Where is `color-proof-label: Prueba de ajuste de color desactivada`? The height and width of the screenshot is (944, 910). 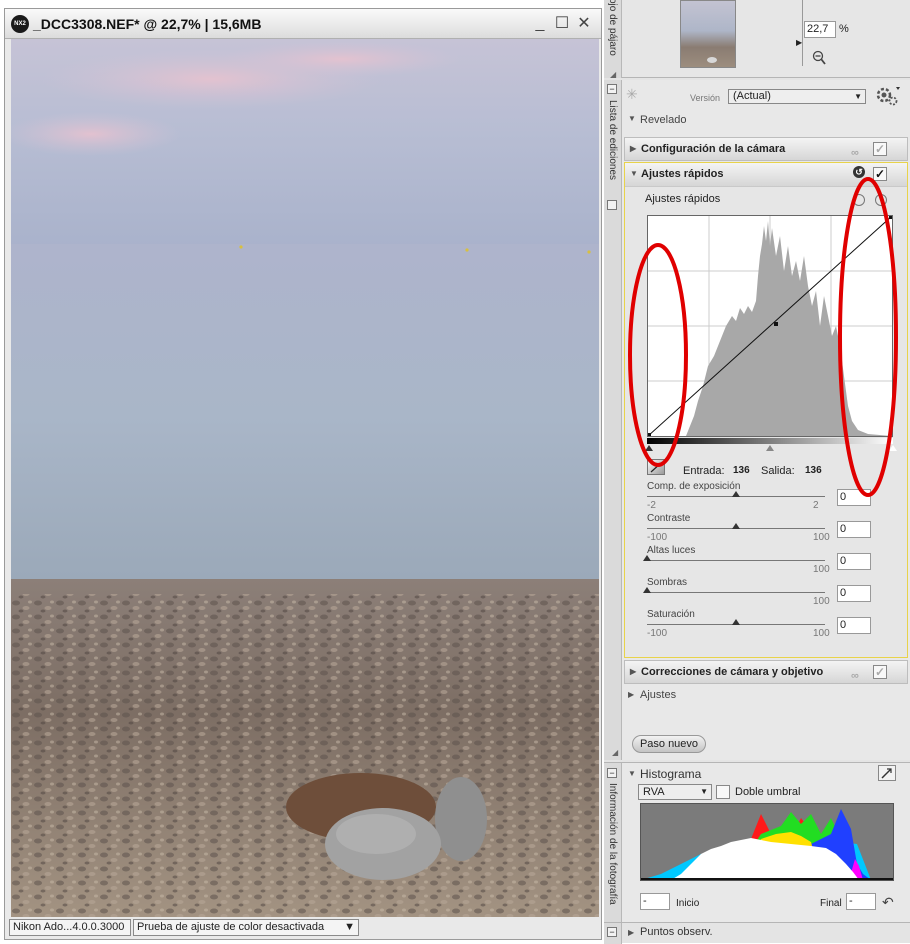
color-proof-label: Prueba de ajuste de color desactivada is located at coordinates (231, 927).